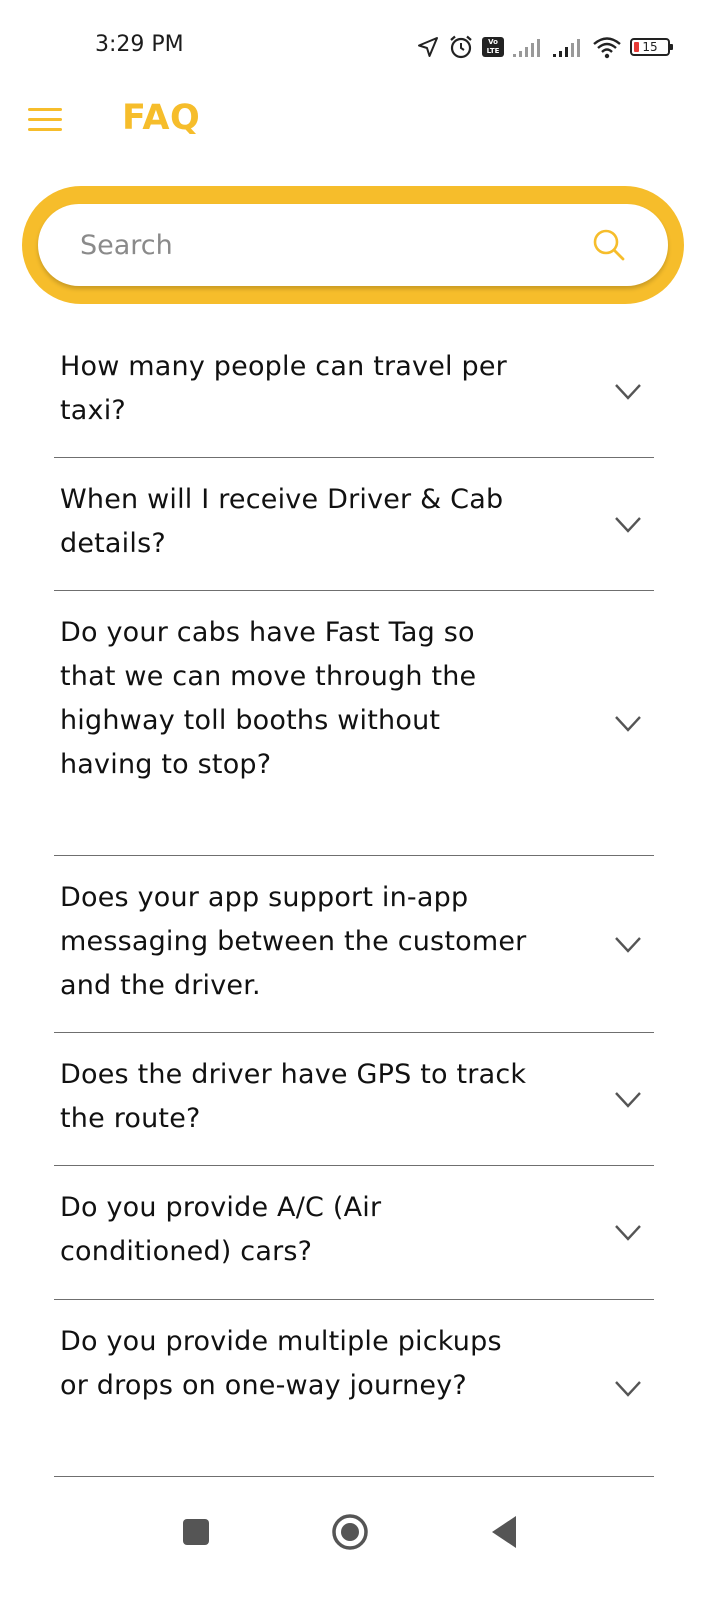 The image size is (720, 1600). I want to click on status-time: 3:29 PM, so click(139, 44).